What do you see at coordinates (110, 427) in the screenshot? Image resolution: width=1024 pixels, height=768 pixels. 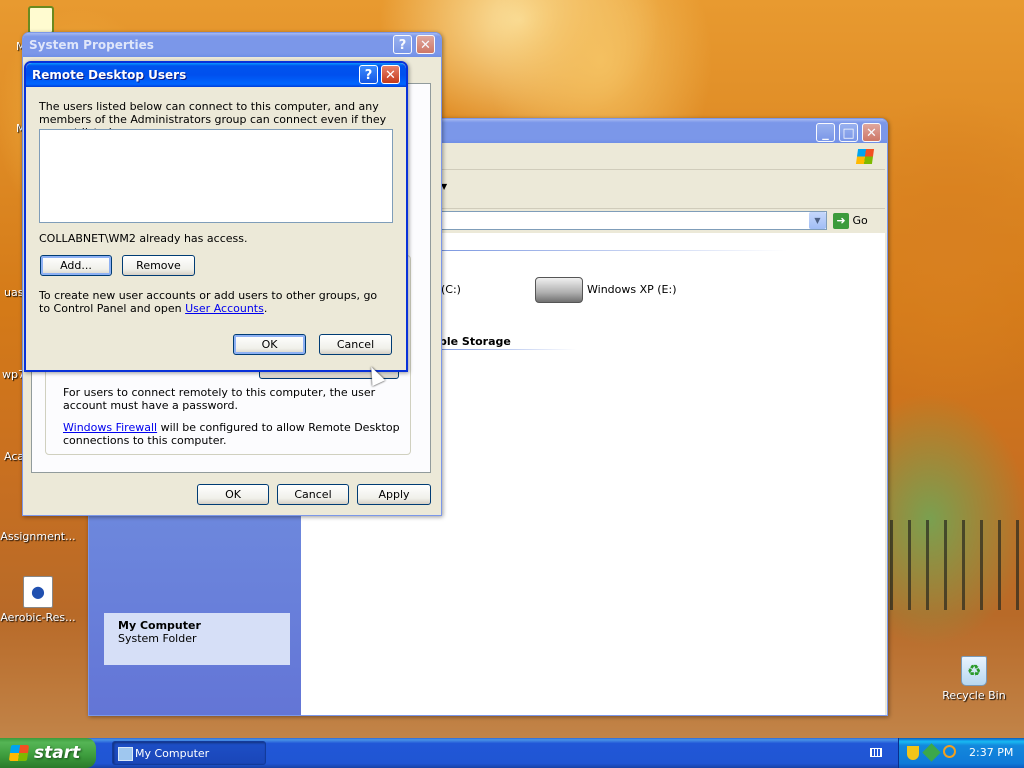 I see `windows-firewall-link: Windows Firewall` at bounding box center [110, 427].